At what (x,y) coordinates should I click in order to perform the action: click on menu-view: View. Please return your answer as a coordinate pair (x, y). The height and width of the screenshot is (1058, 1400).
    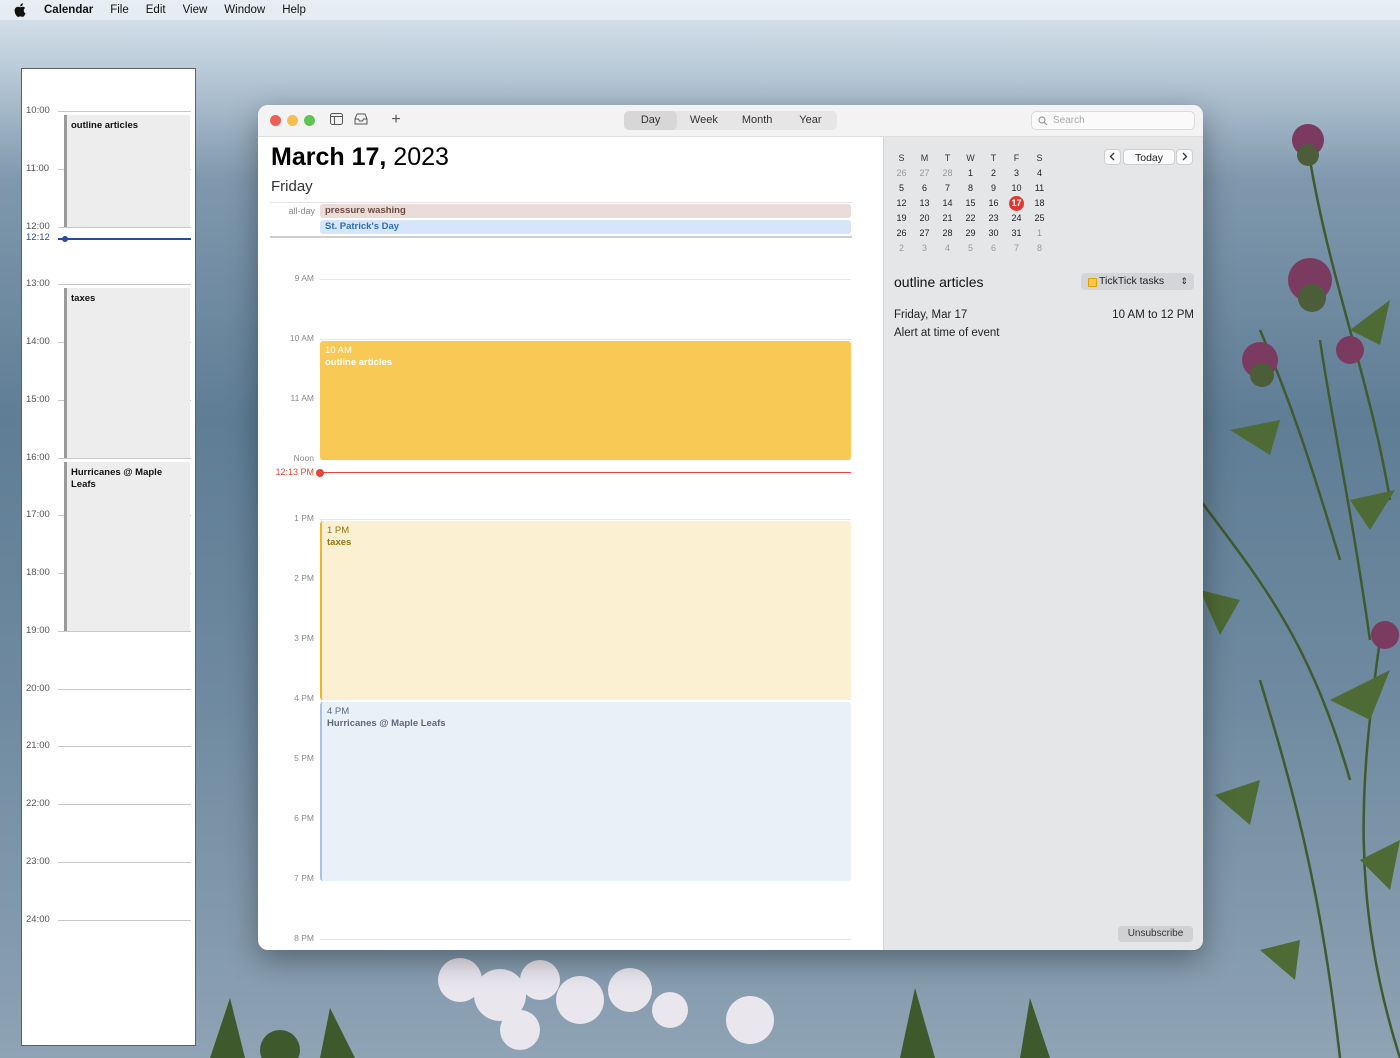
    Looking at the image, I should click on (195, 10).